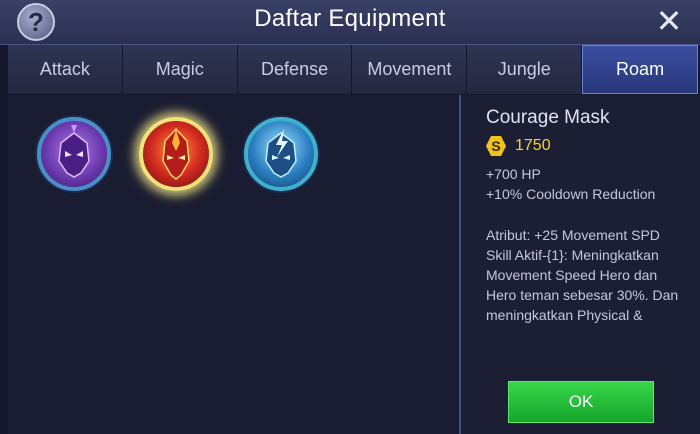 Image resolution: width=700 pixels, height=434 pixels. What do you see at coordinates (180, 69) in the screenshot?
I see `tab-magic: Magic` at bounding box center [180, 69].